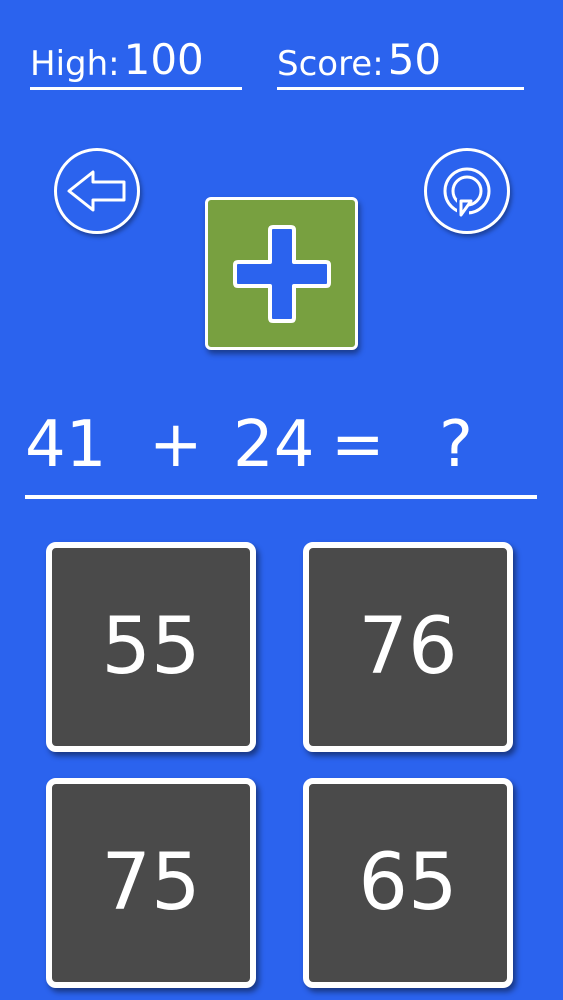 The width and height of the screenshot is (563, 1000). What do you see at coordinates (151, 647) in the screenshot?
I see `answer-option-1: 55` at bounding box center [151, 647].